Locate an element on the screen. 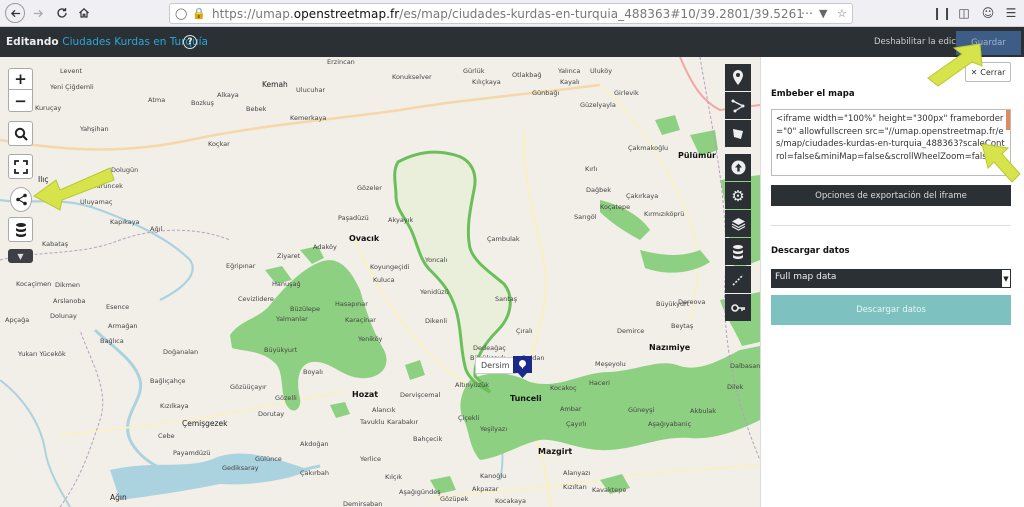 This screenshot has height=507, width=1024. place-label: Dolunay is located at coordinates (63, 316).